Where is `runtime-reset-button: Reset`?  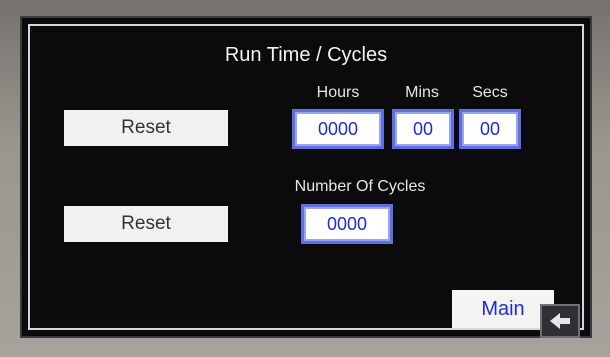 runtime-reset-button: Reset is located at coordinates (146, 128).